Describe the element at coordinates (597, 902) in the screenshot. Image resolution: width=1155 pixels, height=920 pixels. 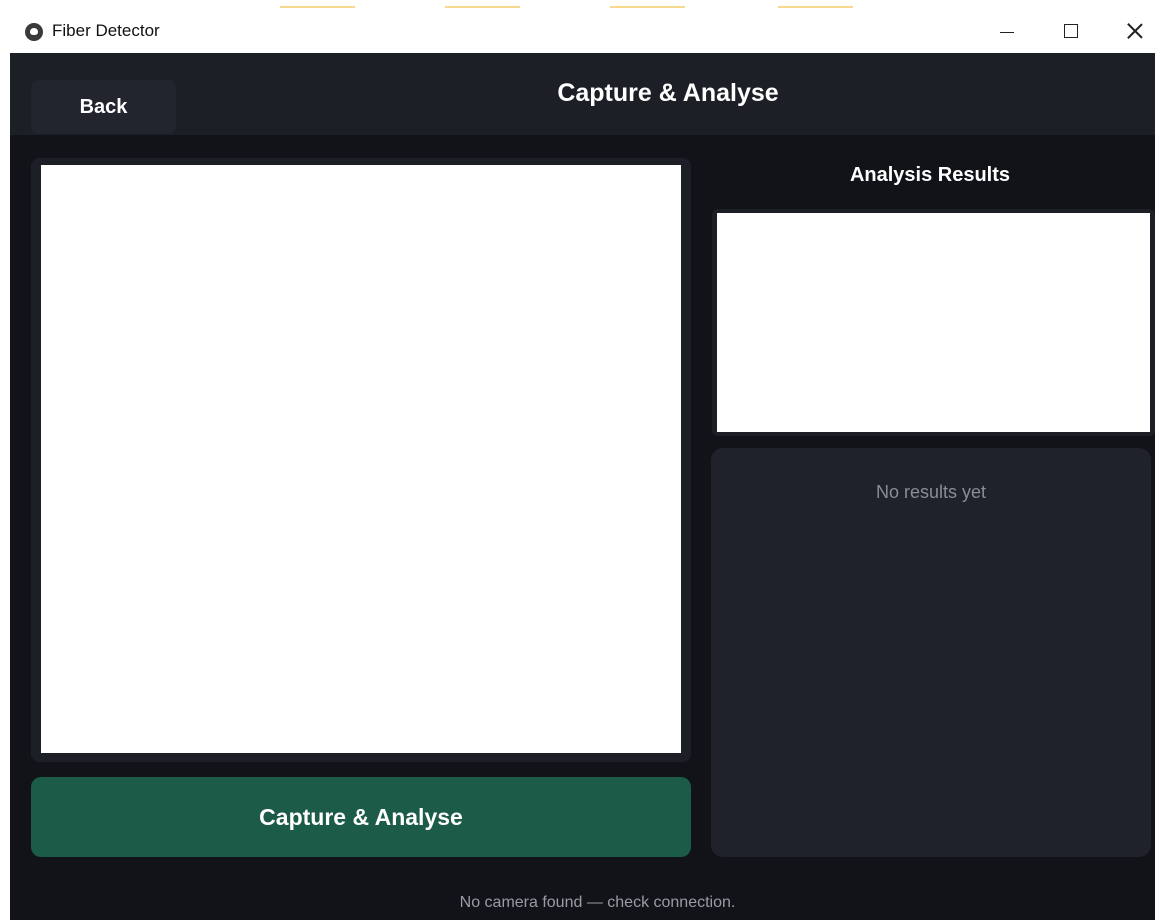
I see `status-message: No camera found — check connection.` at that location.